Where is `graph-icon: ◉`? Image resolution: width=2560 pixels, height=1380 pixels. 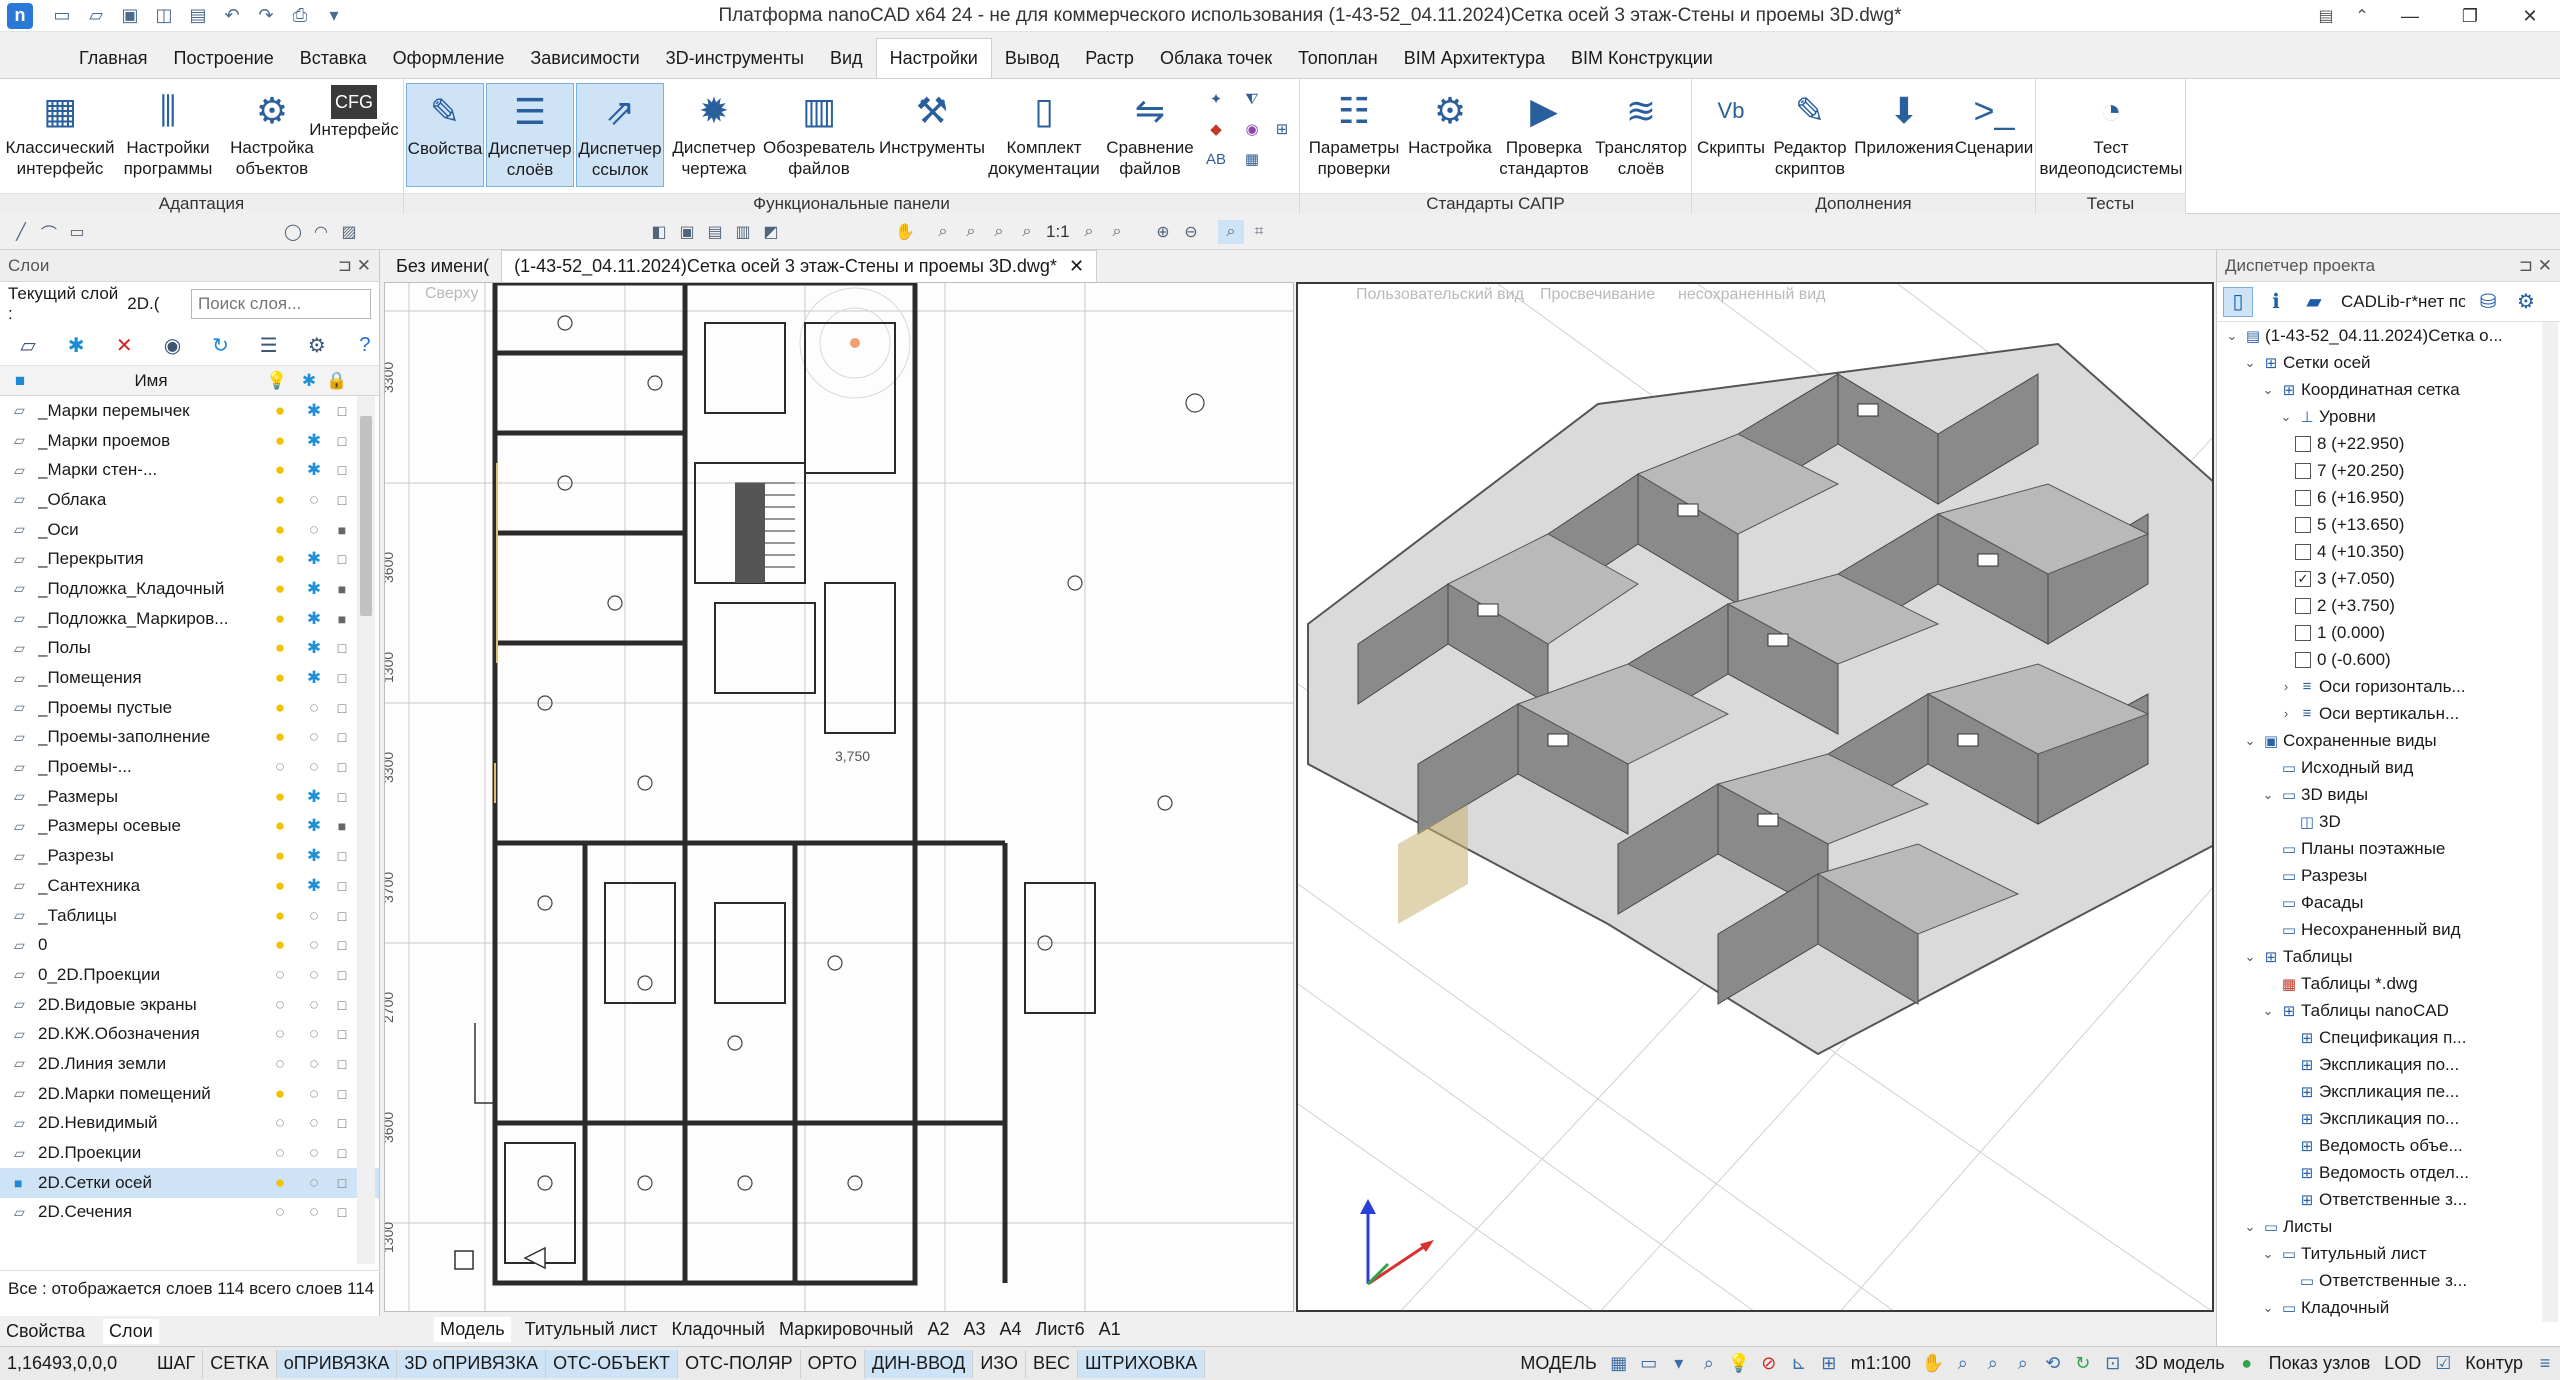
graph-icon: ◉ is located at coordinates (1252, 129).